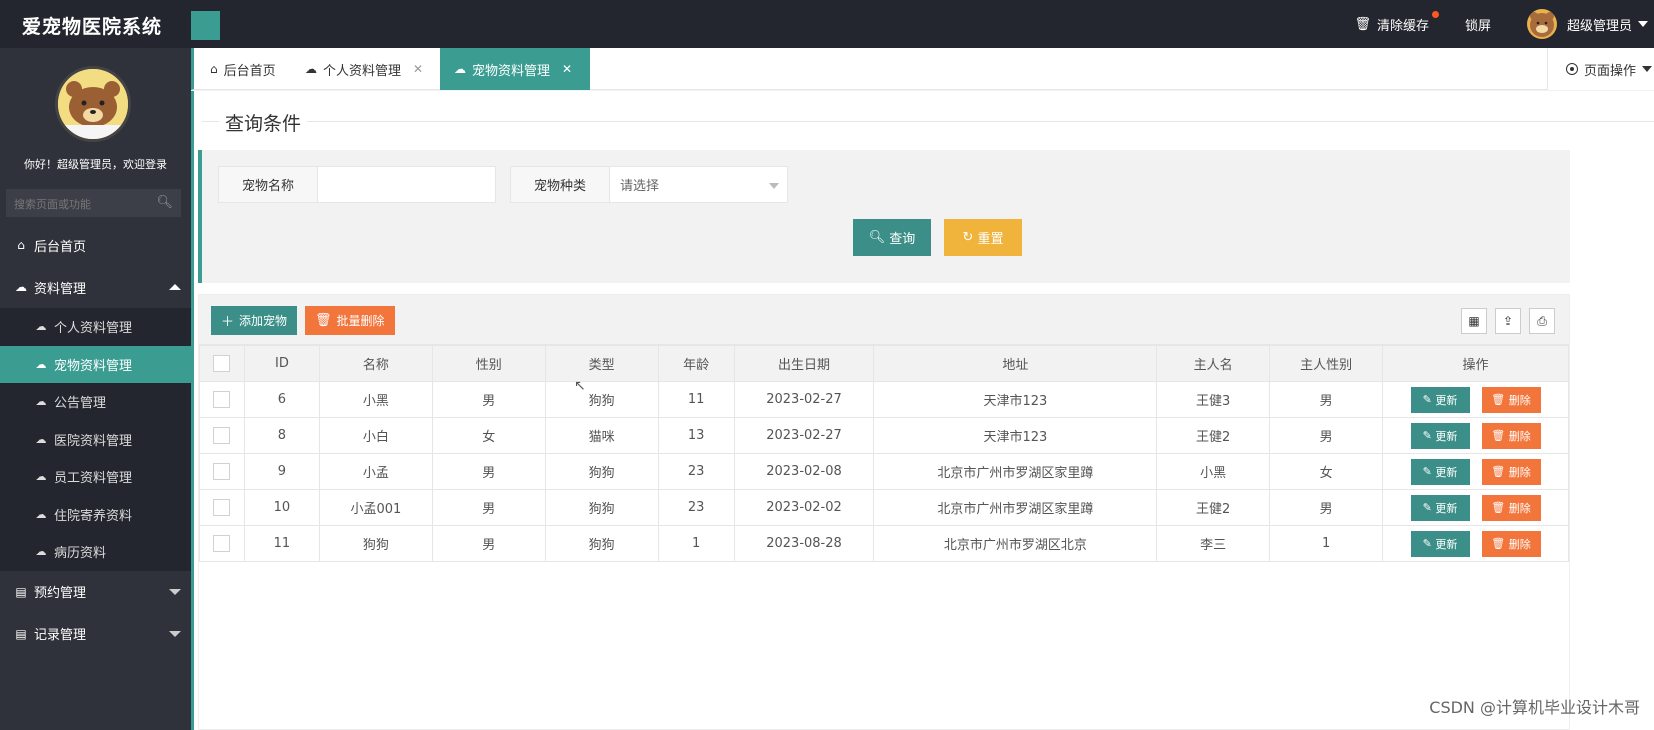 The image size is (1654, 730). Describe the element at coordinates (696, 363) in the screenshot. I see `column-header: 年龄` at that location.